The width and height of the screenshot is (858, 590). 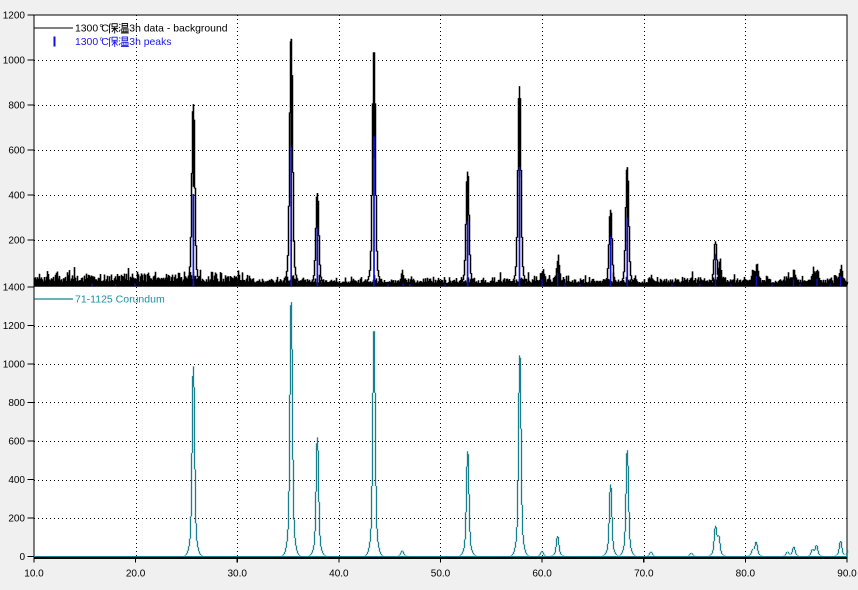 What do you see at coordinates (746, 574) in the screenshot?
I see `svg-text: 80.0` at bounding box center [746, 574].